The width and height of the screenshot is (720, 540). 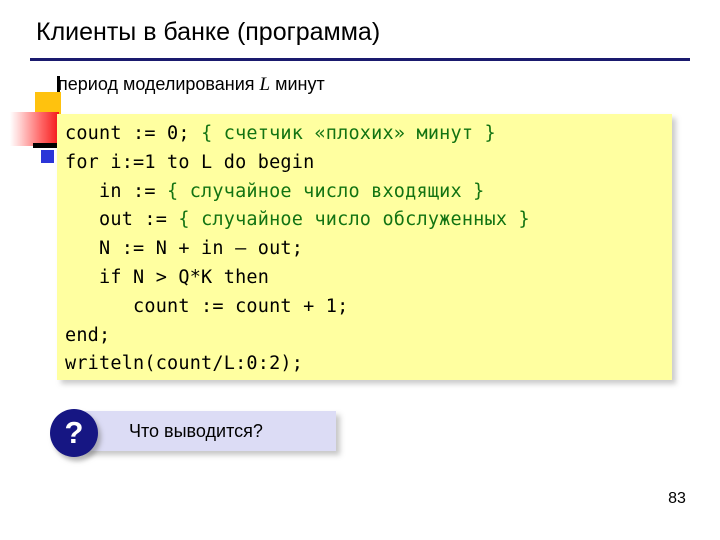 What do you see at coordinates (184, 249) in the screenshot?
I see `code-text: N := N + in – out;` at bounding box center [184, 249].